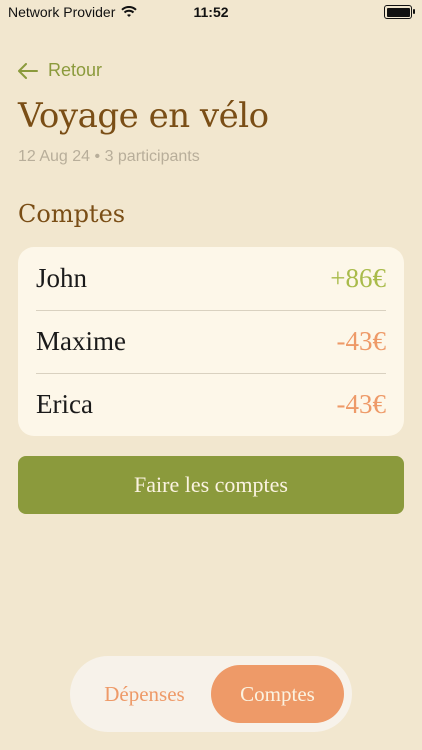 The width and height of the screenshot is (422, 750). What do you see at coordinates (143, 116) in the screenshot?
I see `page-title: Voyage en vélo` at bounding box center [143, 116].